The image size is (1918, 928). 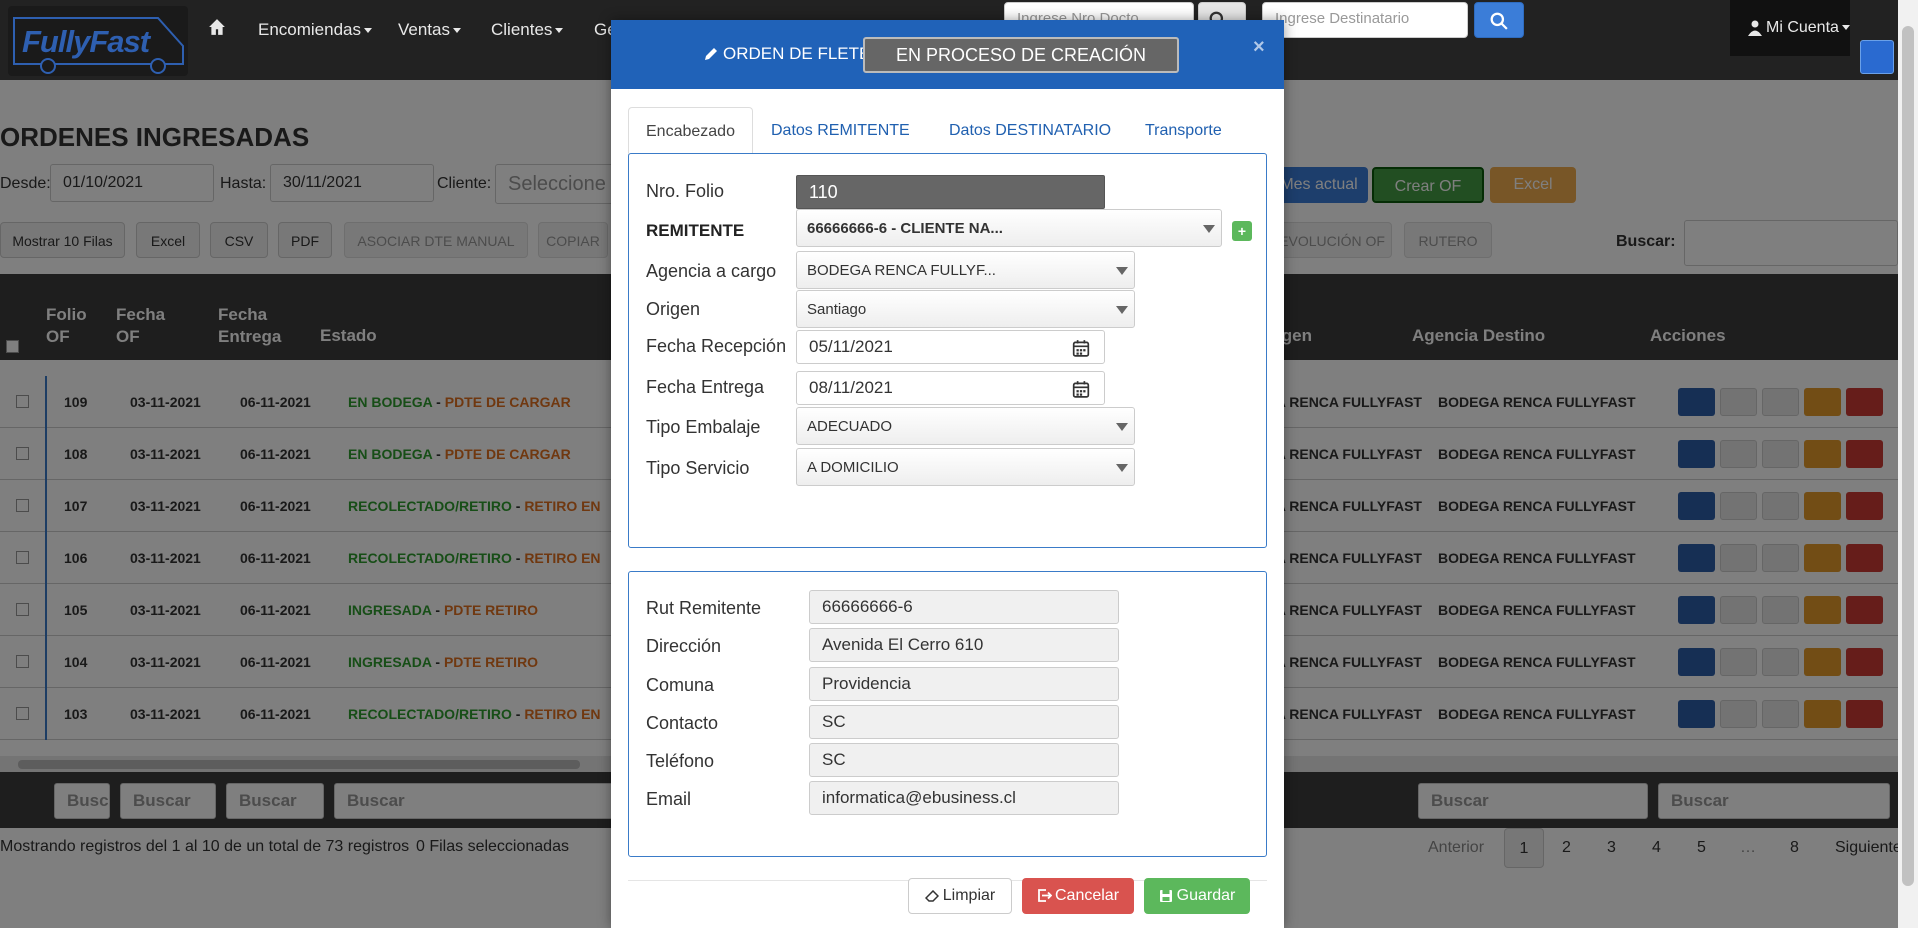 What do you see at coordinates (522, 29) in the screenshot?
I see `menu-label: Clientes` at bounding box center [522, 29].